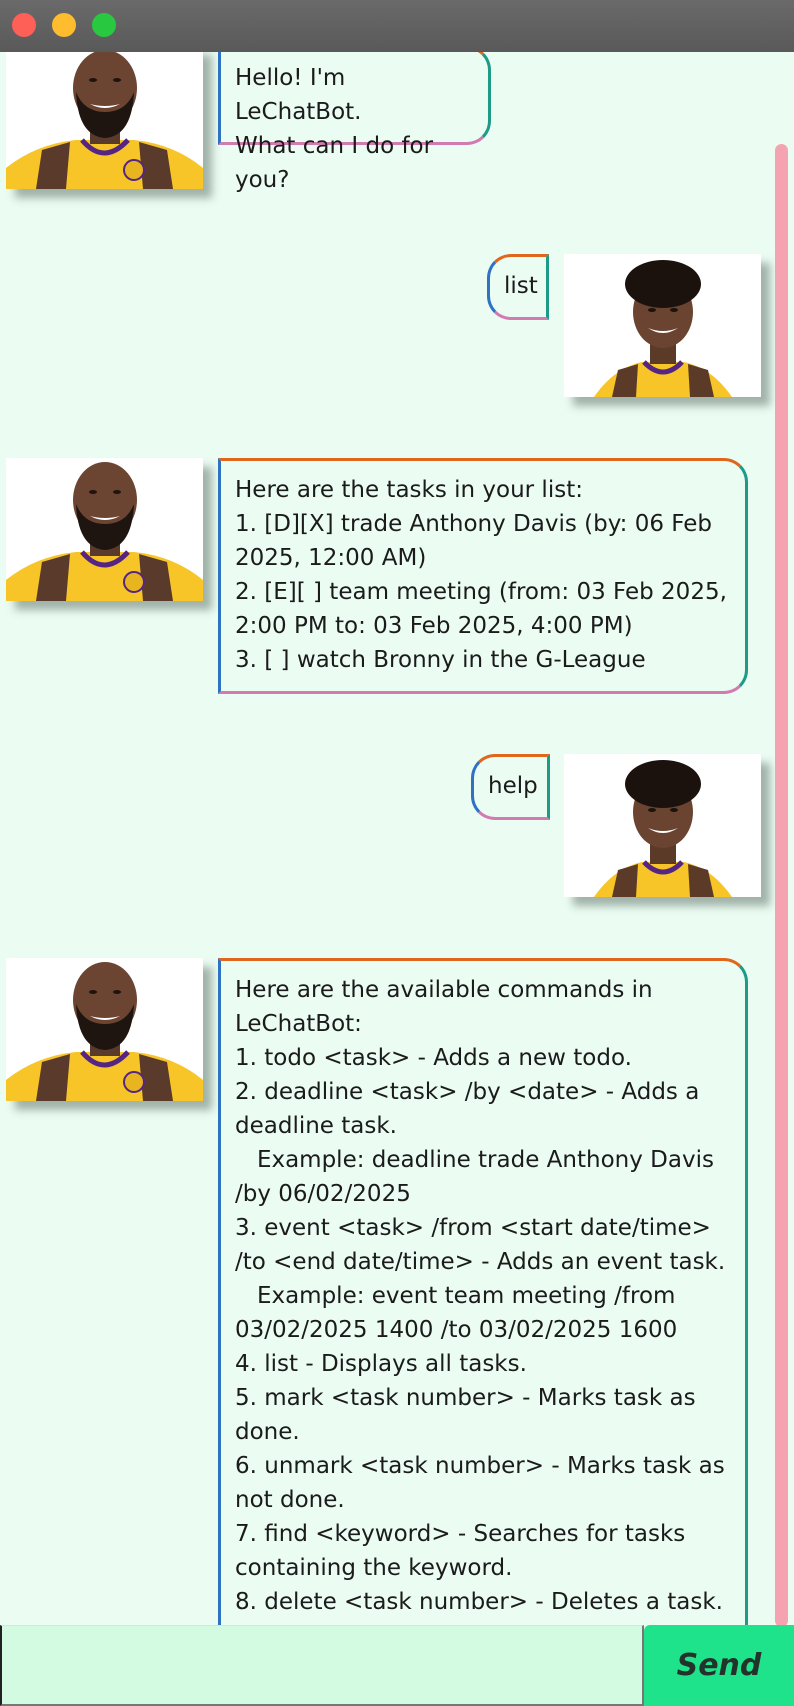 The width and height of the screenshot is (794, 1706). I want to click on scrollbar-thumb, so click(781, 884).